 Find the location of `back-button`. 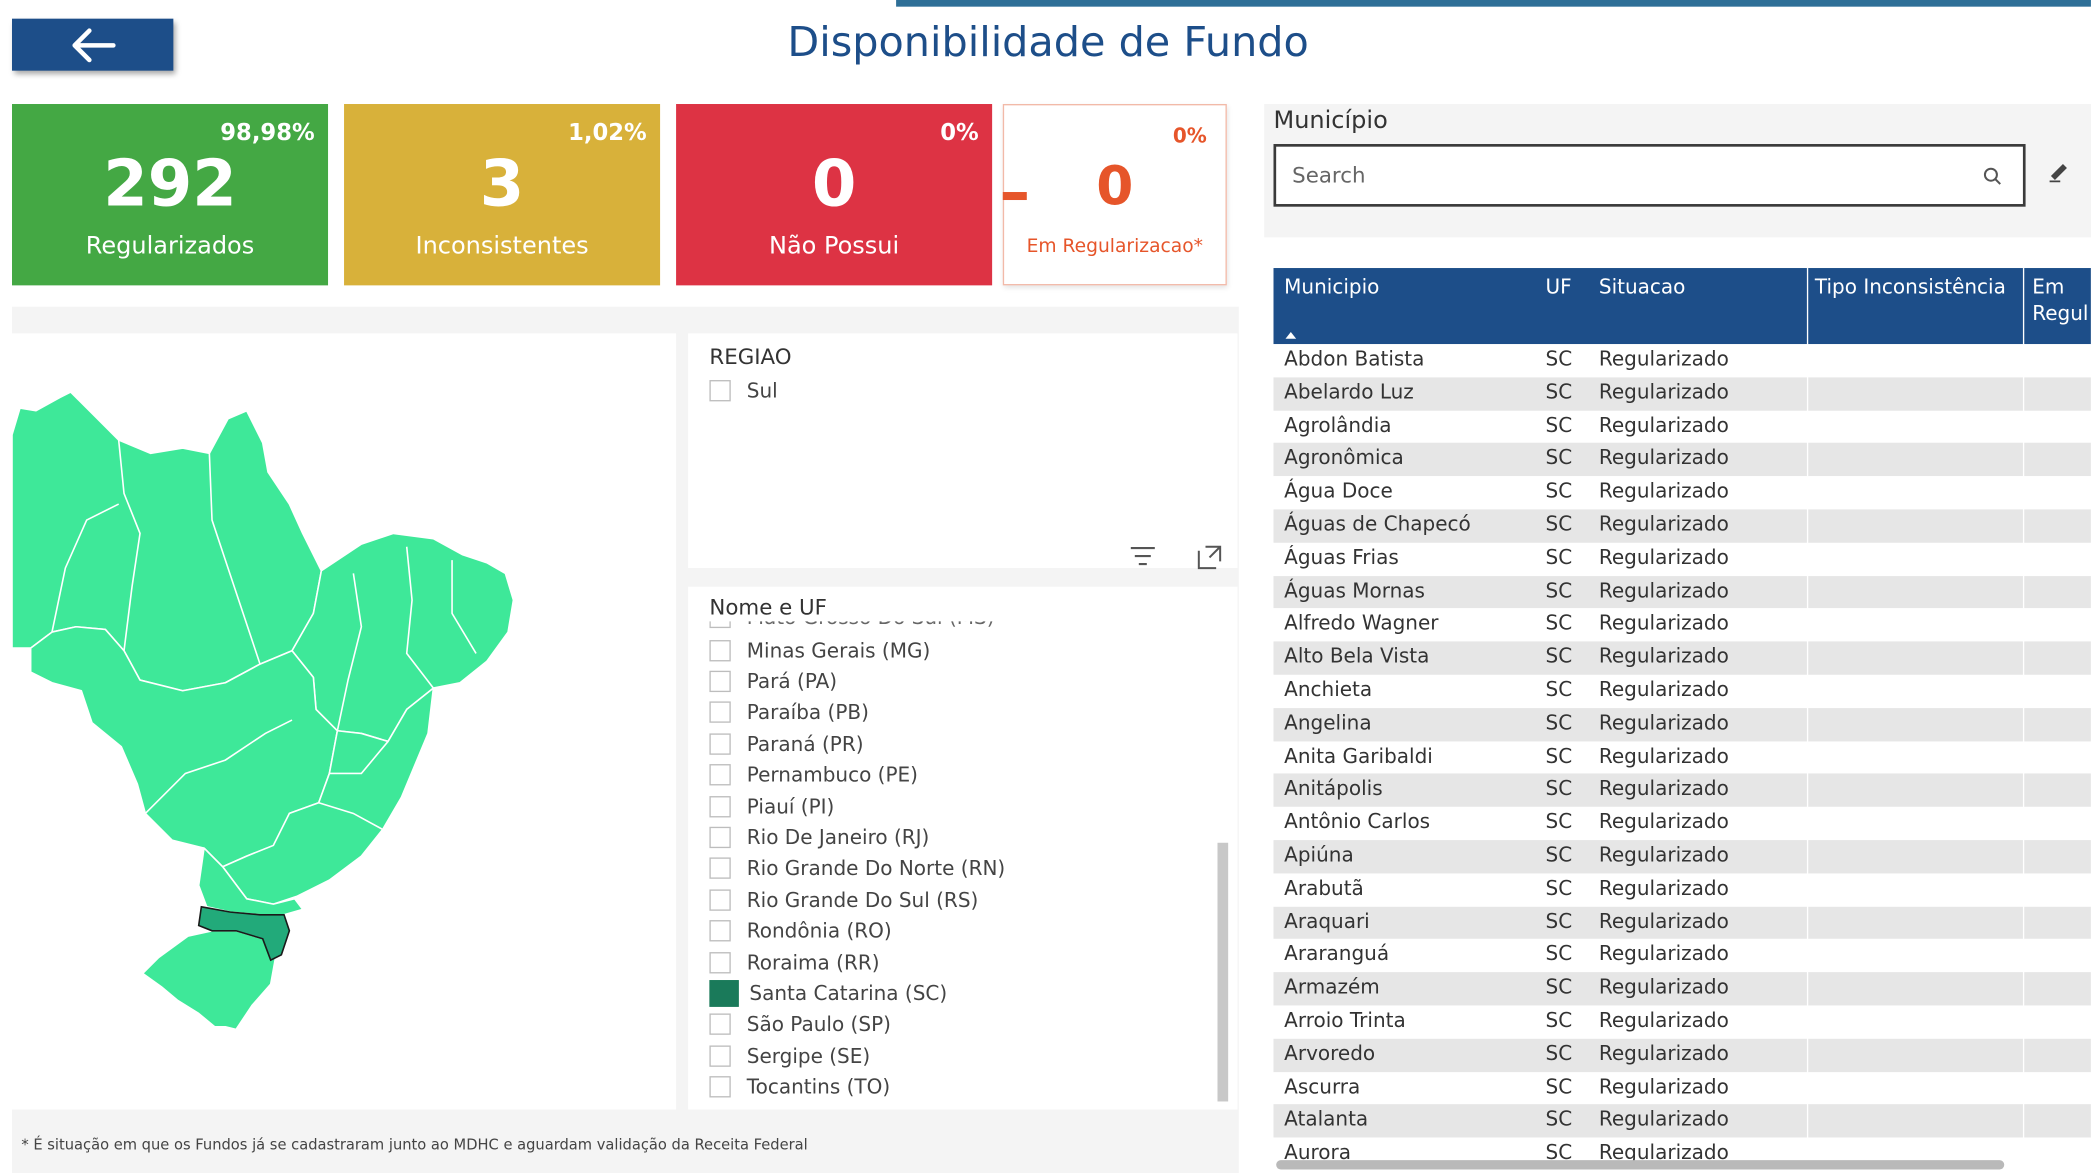

back-button is located at coordinates (93, 44).